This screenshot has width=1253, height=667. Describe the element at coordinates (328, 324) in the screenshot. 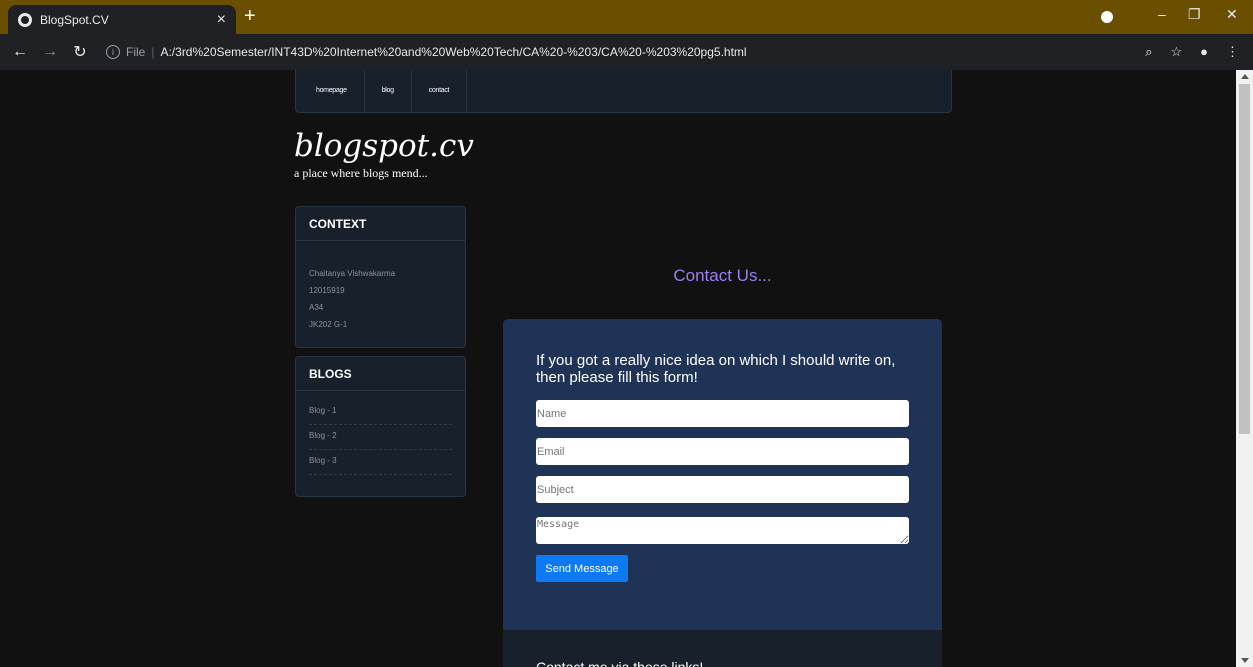

I see `context-section: JK202 G-1` at that location.